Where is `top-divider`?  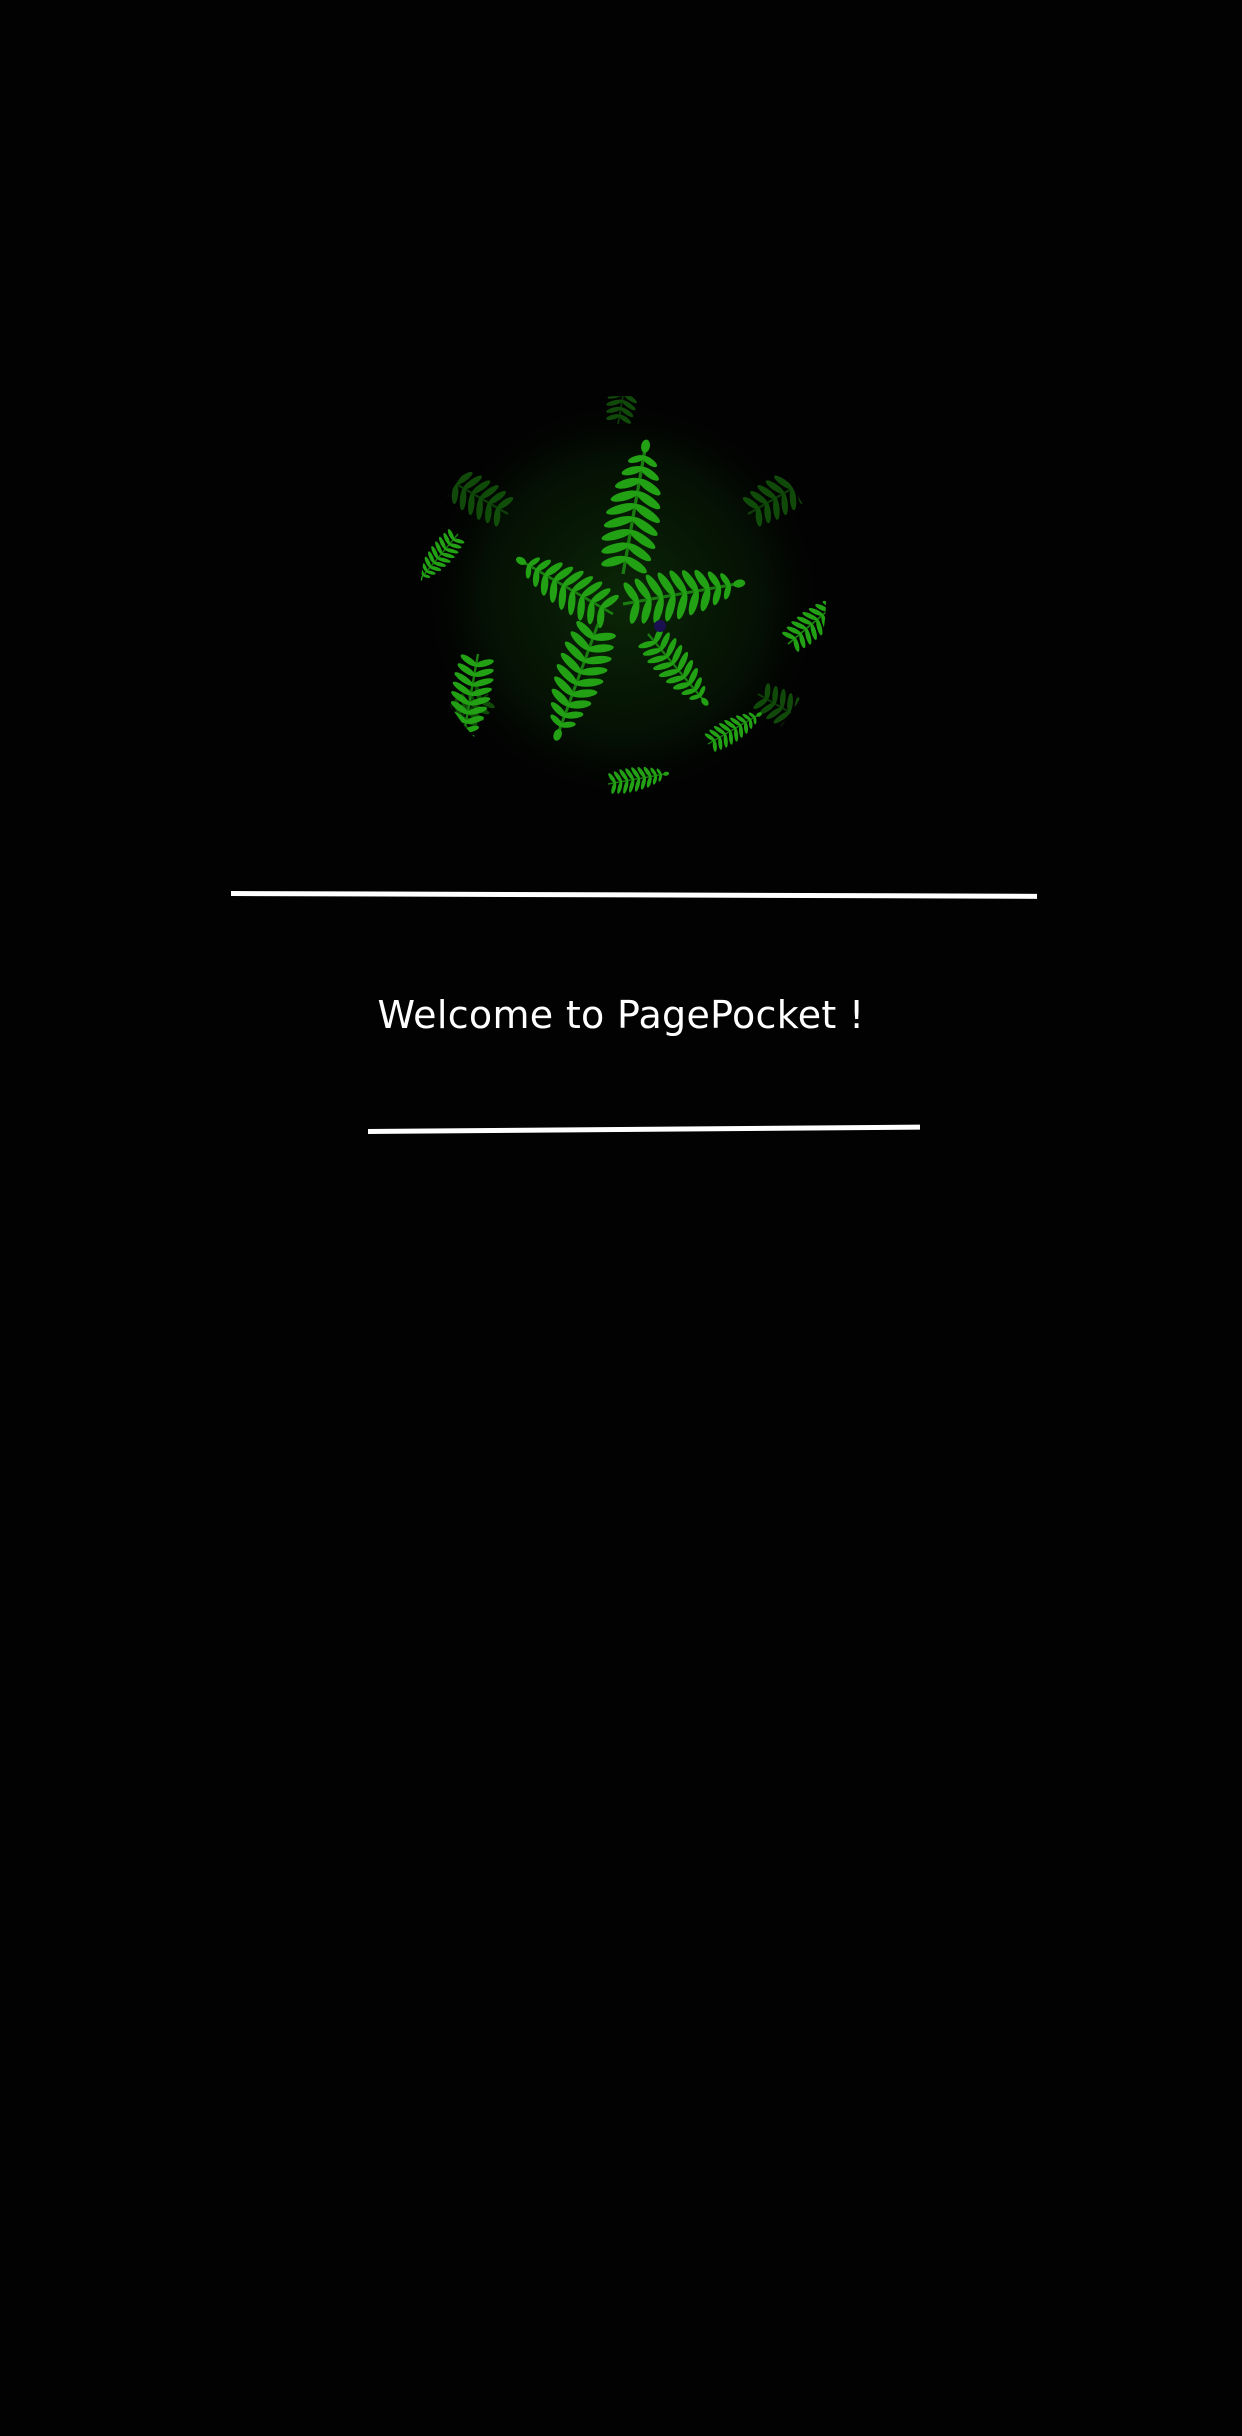
top-divider is located at coordinates (634, 895).